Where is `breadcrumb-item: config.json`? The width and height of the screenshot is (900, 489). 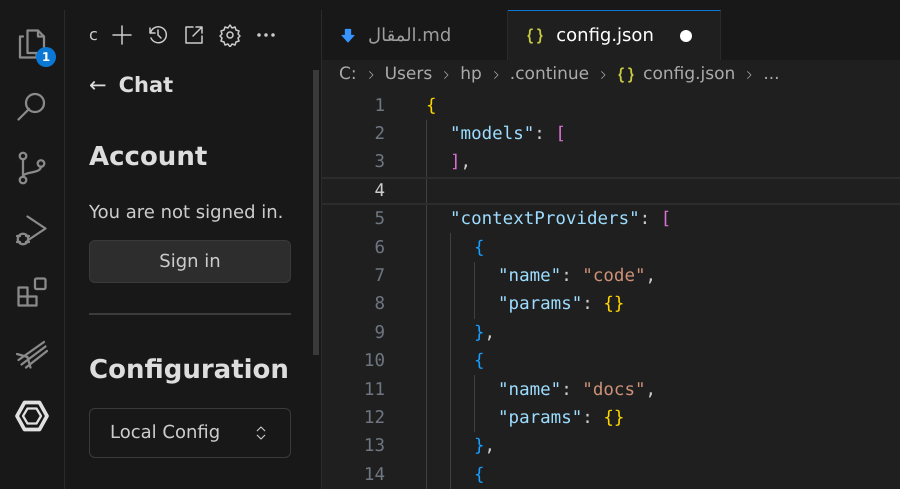
breadcrumb-item: config.json is located at coordinates (689, 75).